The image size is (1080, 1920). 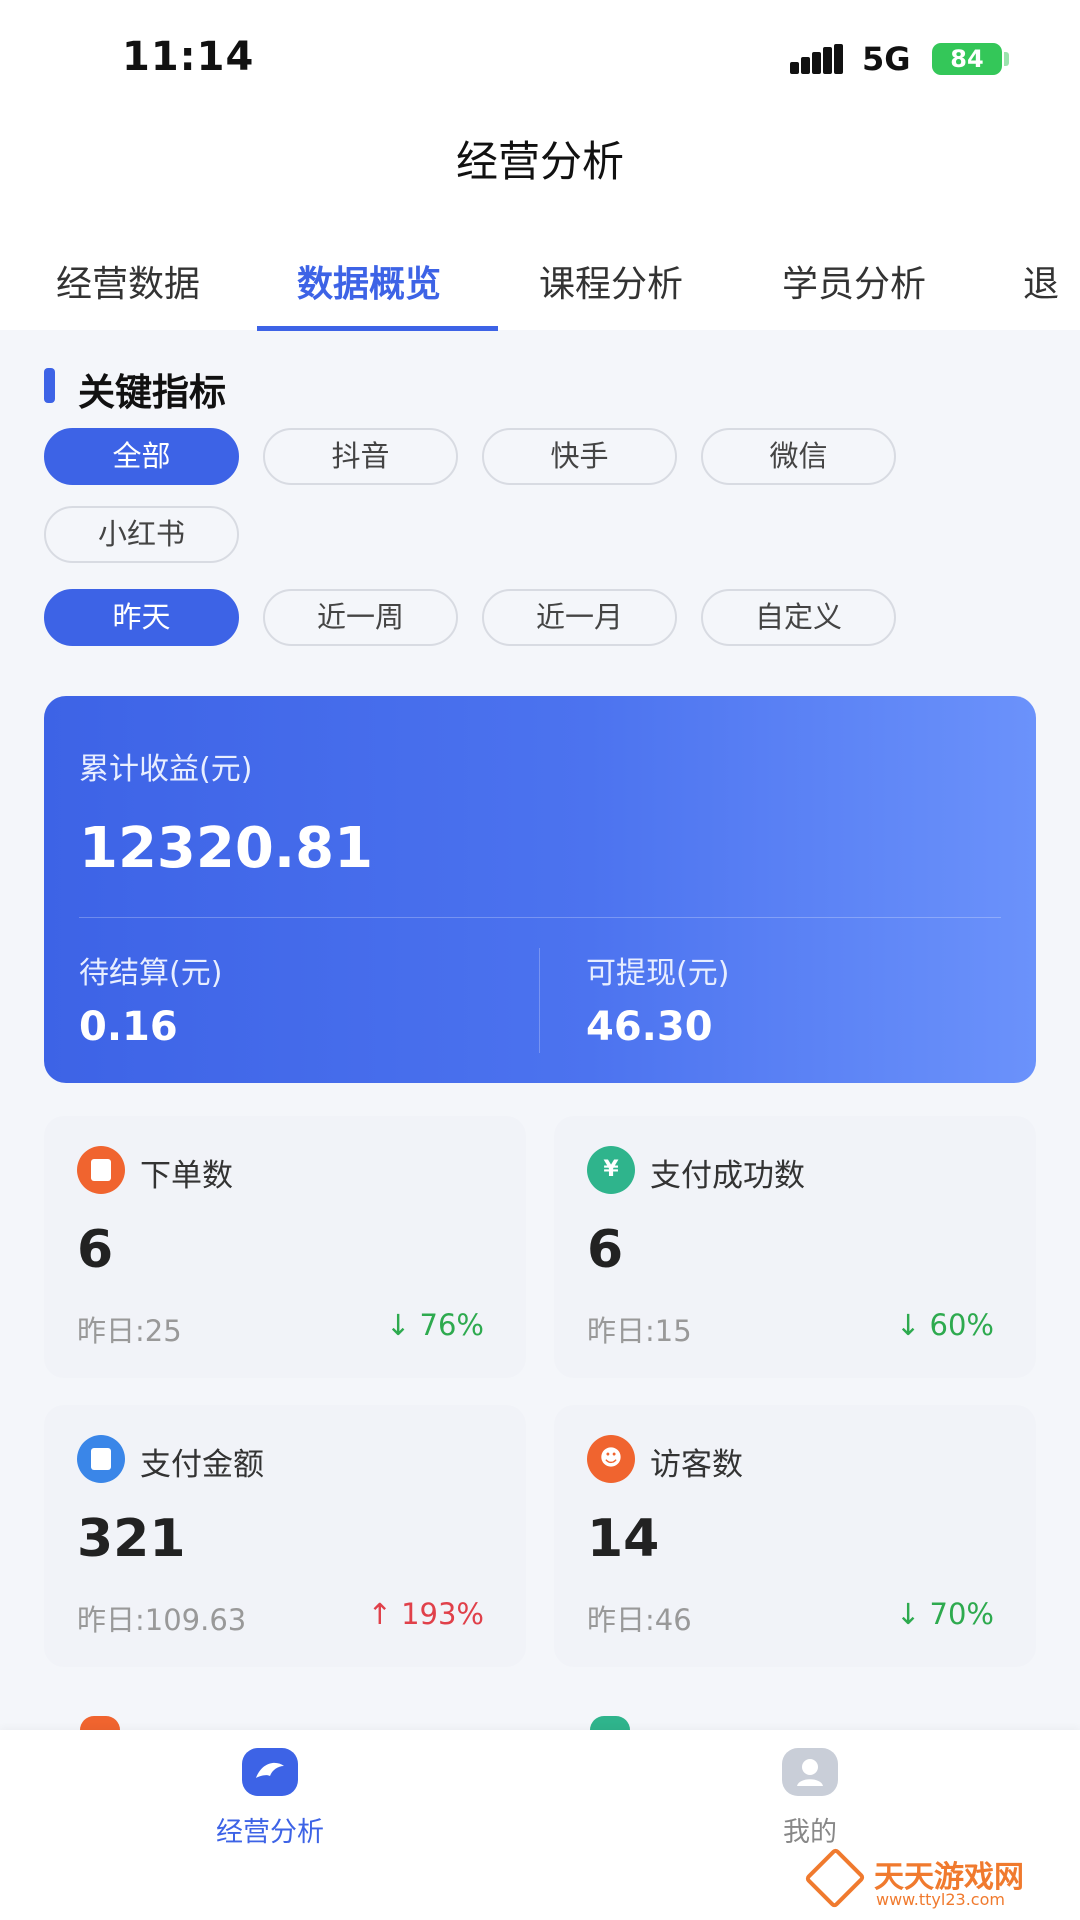 What do you see at coordinates (810, 1832) in the screenshot?
I see `nav-label: 我的` at bounding box center [810, 1832].